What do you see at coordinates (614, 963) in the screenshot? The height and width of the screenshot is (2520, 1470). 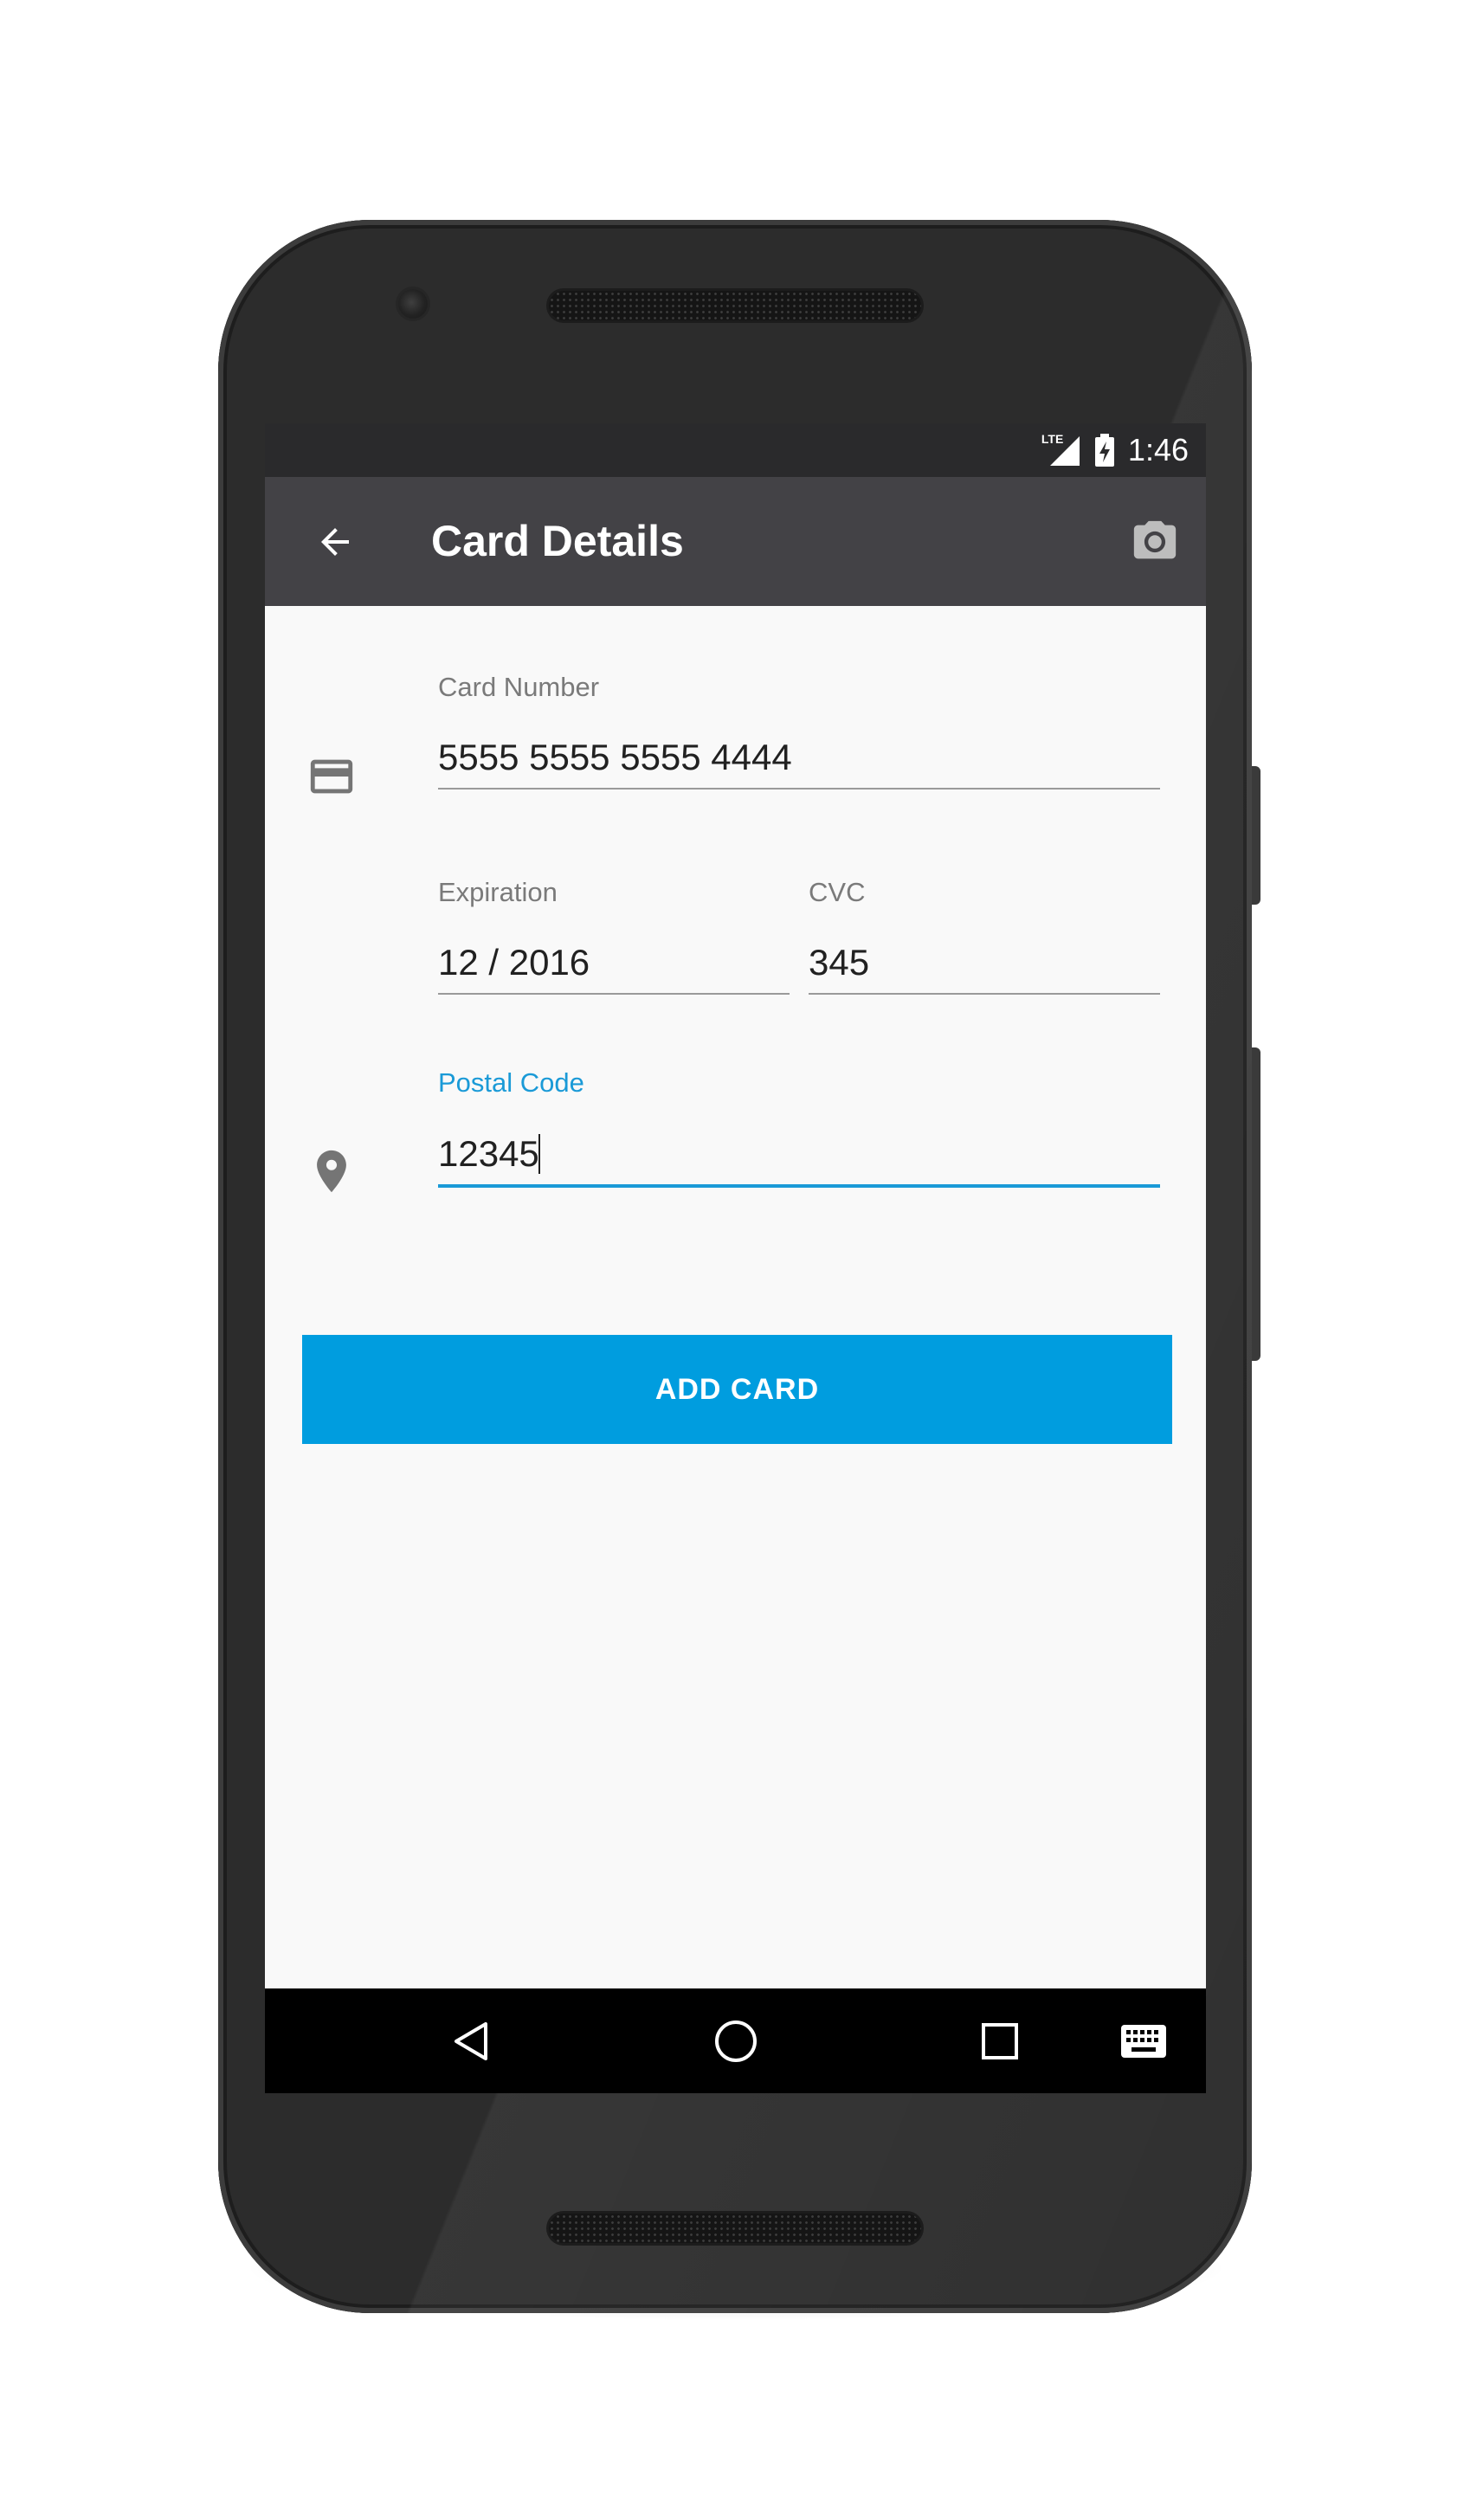 I see `expiration-input` at bounding box center [614, 963].